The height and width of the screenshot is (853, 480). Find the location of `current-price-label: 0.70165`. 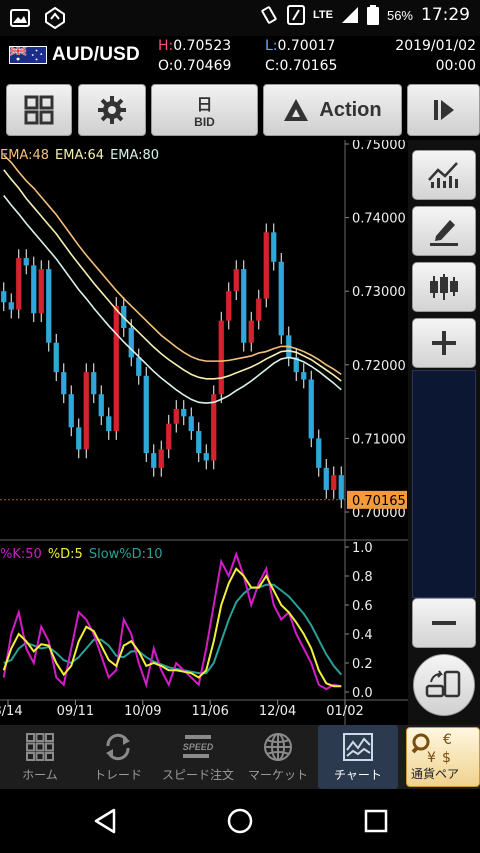

current-price-label: 0.70165 is located at coordinates (379, 501).